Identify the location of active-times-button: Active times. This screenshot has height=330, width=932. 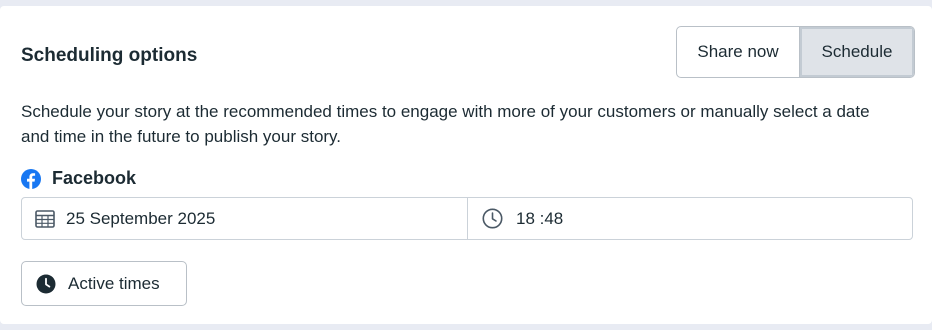
(104, 283).